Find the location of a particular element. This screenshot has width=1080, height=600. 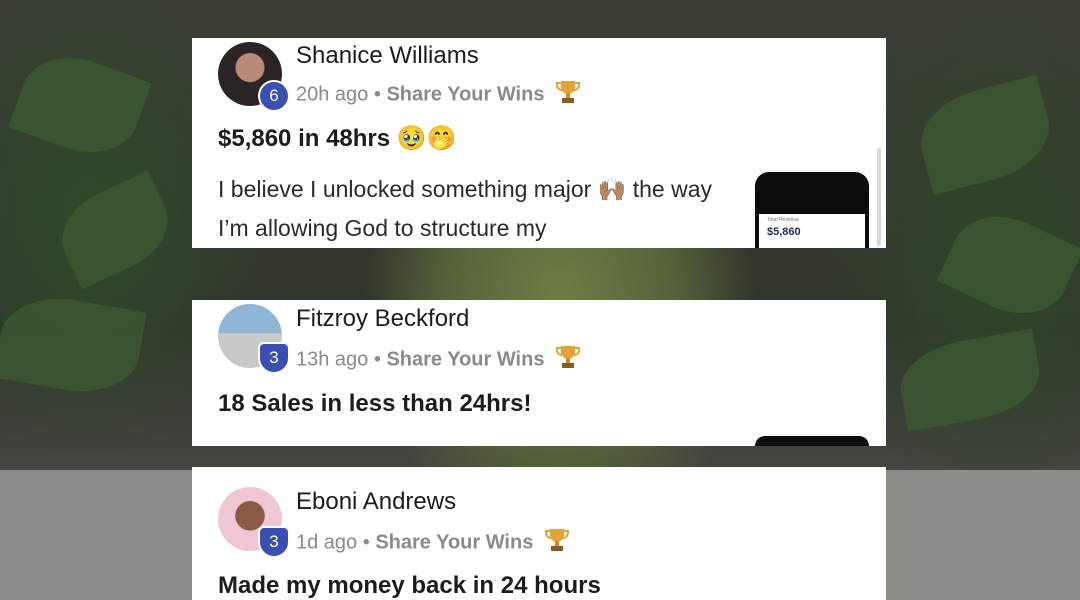

post-meta: 13h ago • Share Your Wins is located at coordinates (438, 360).